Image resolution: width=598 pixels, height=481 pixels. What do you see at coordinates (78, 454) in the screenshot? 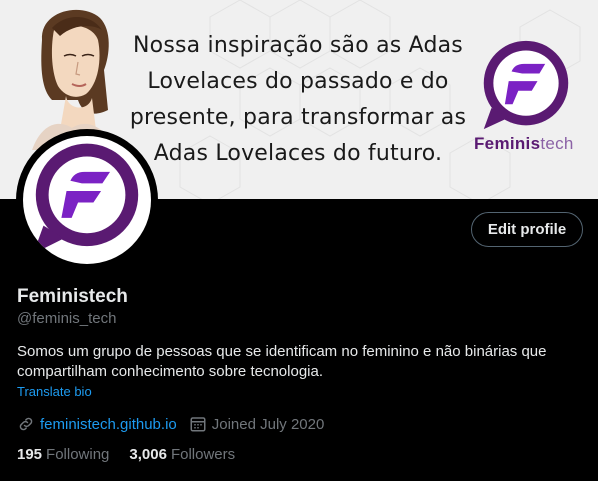
I see `following-label: Following` at bounding box center [78, 454].